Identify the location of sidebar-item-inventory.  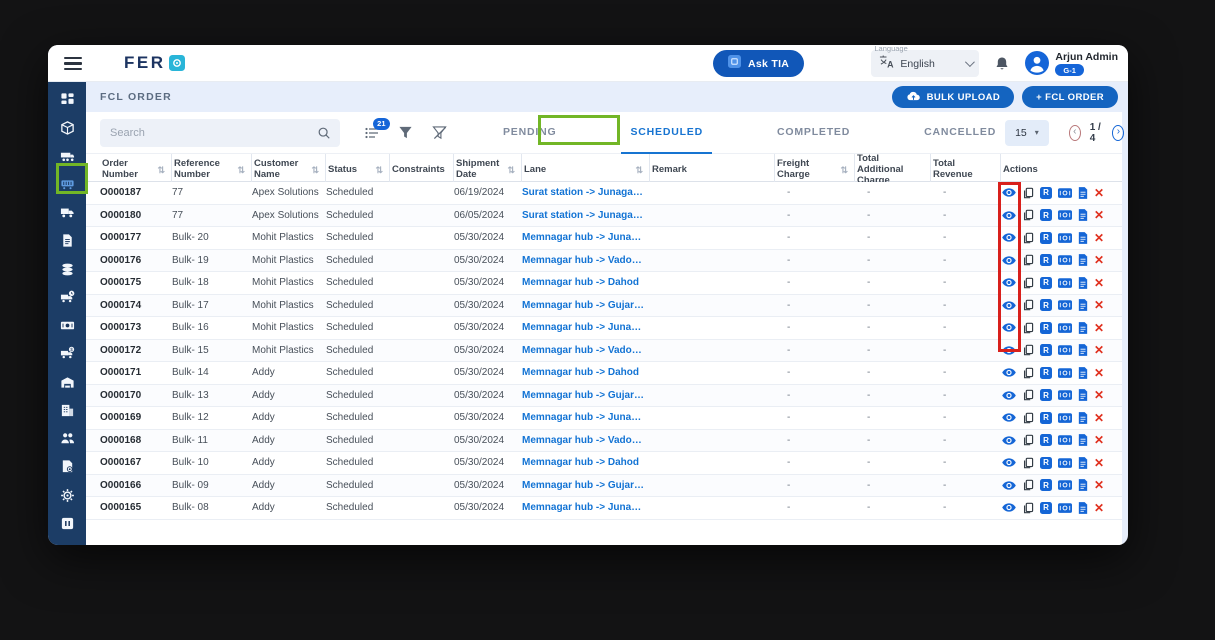
(67, 269).